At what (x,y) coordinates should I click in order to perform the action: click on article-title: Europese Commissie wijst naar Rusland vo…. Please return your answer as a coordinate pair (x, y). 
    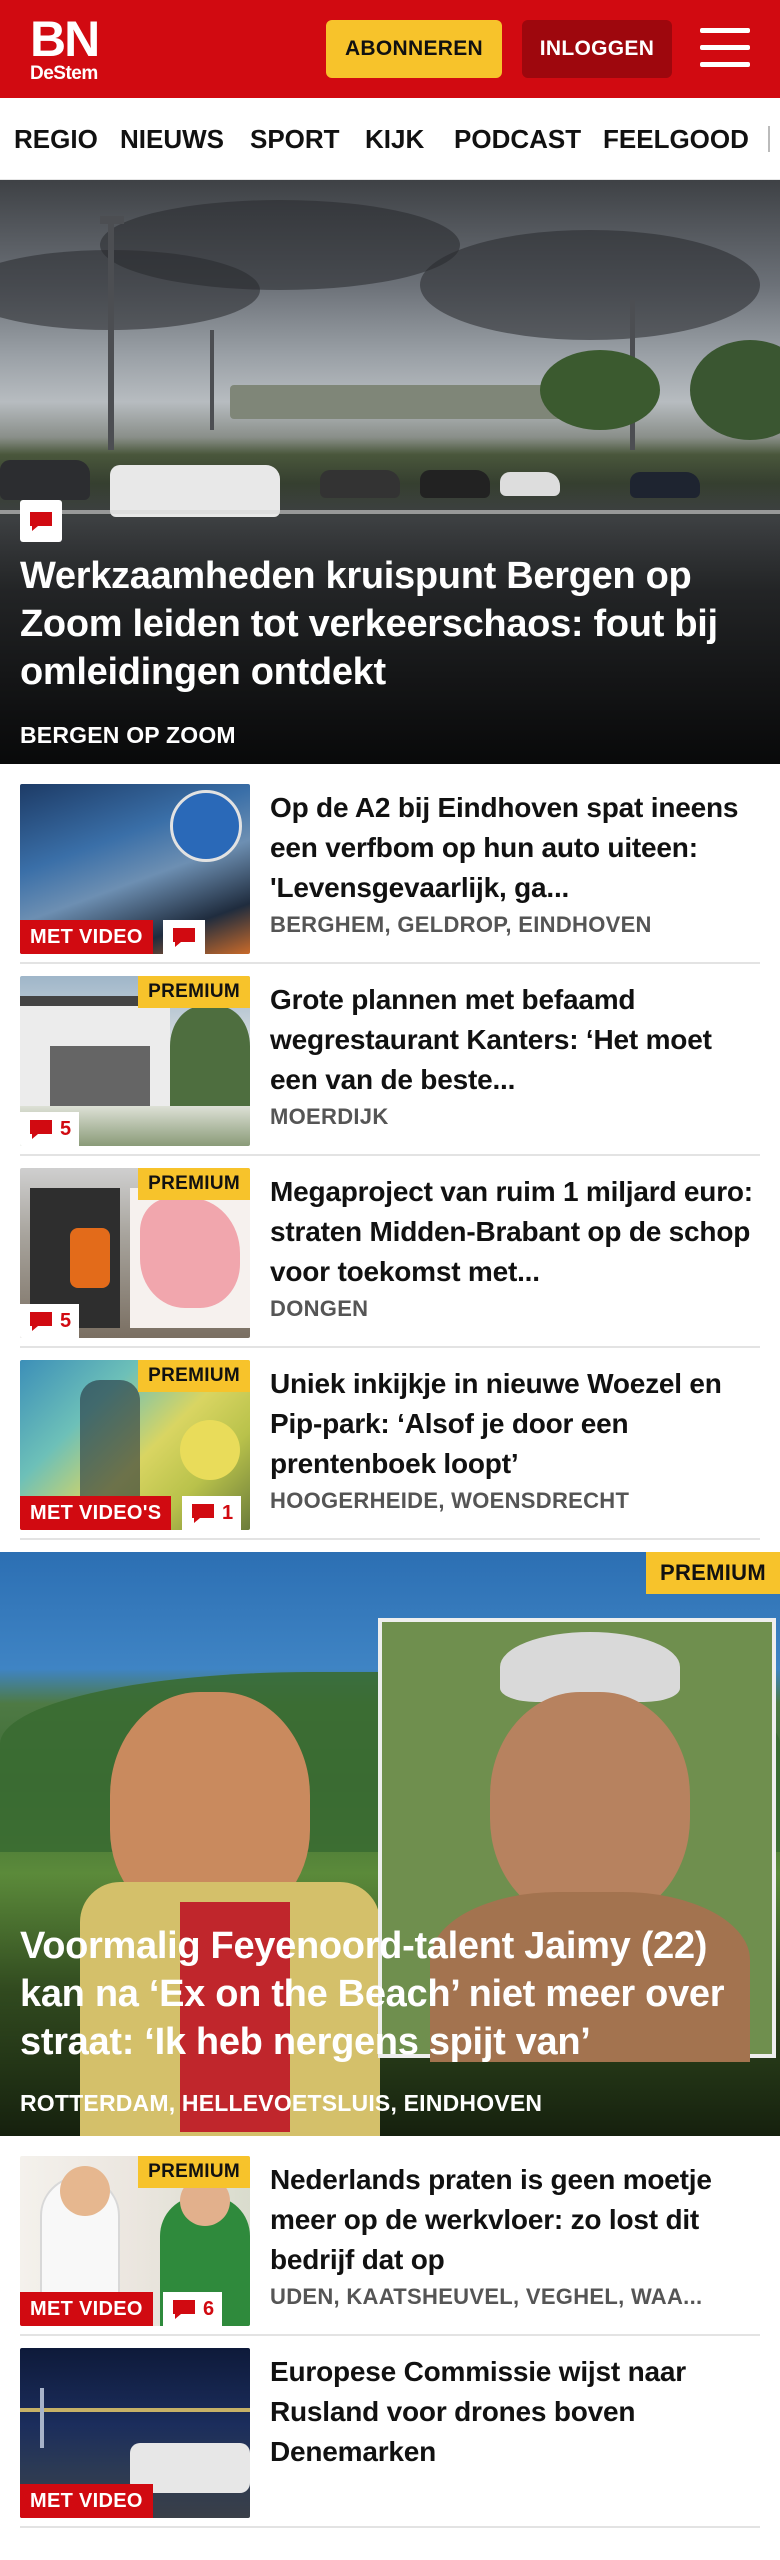
    Looking at the image, I should click on (515, 2412).